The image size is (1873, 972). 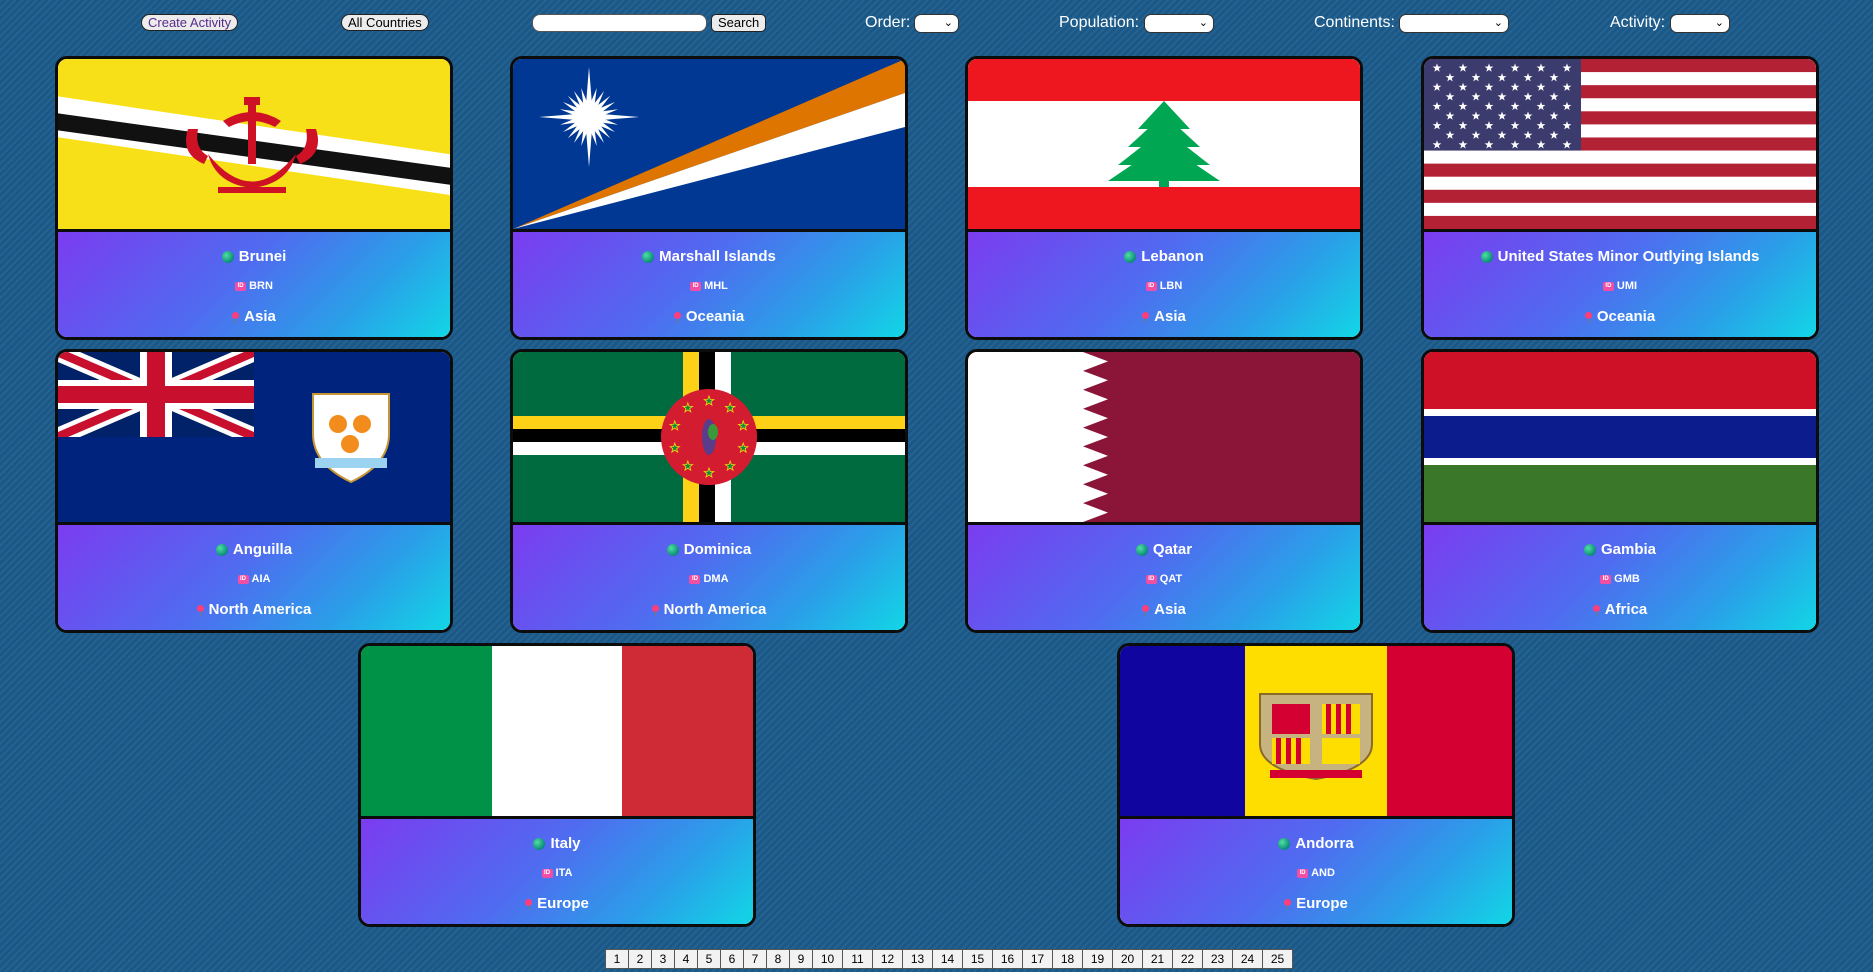 What do you see at coordinates (717, 256) in the screenshot?
I see `country-name: Marshall Islands` at bounding box center [717, 256].